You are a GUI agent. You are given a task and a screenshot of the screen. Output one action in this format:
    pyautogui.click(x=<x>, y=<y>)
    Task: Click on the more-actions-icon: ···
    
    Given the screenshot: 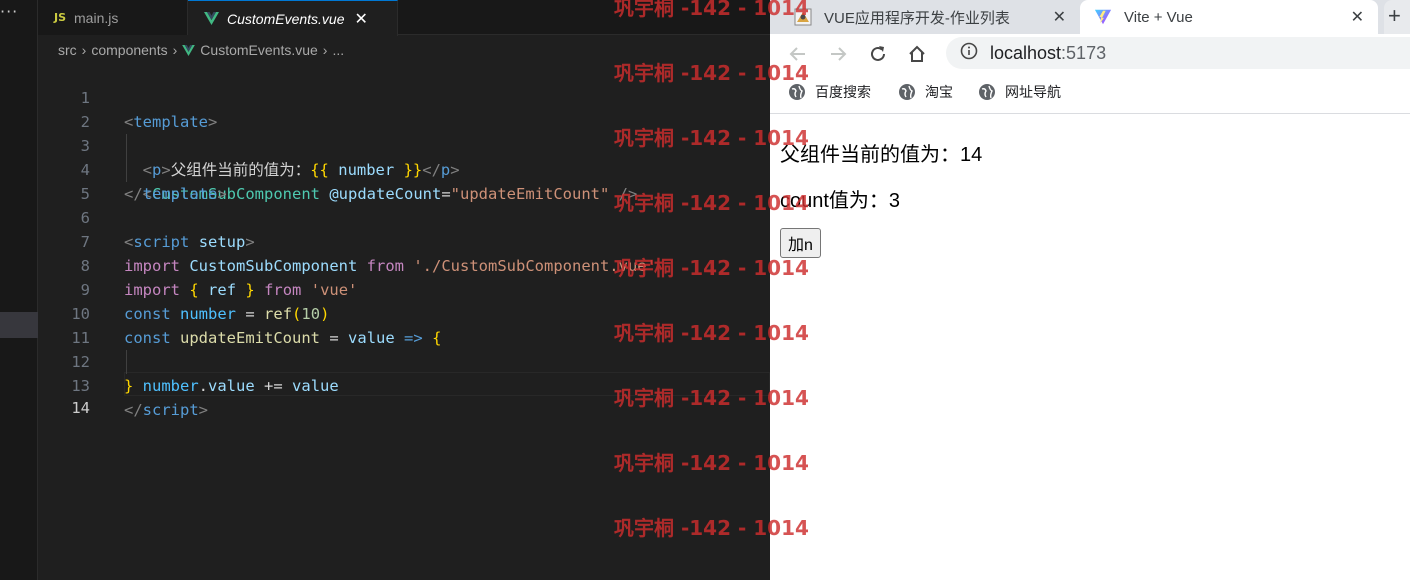 What is the action you would take?
    pyautogui.click(x=10, y=11)
    